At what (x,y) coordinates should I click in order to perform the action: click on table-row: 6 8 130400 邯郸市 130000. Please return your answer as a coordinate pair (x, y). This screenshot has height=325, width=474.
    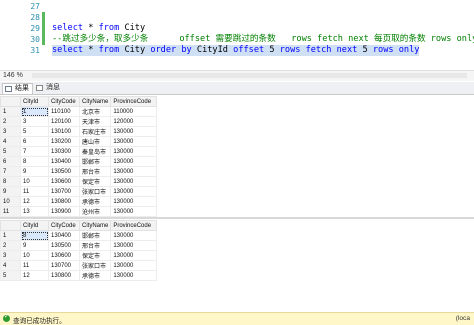
    Looking at the image, I should click on (79, 161).